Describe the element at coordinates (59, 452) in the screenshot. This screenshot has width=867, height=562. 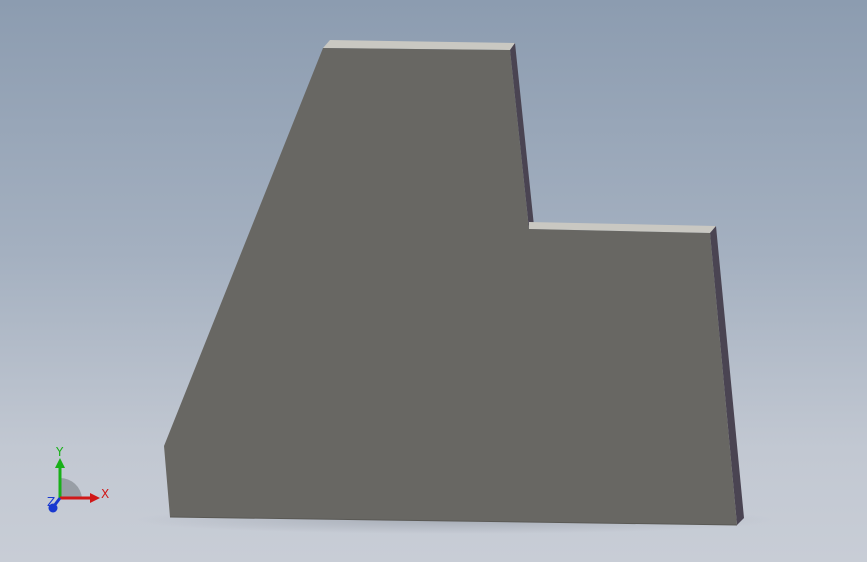
I see `y-axis-label: Y` at that location.